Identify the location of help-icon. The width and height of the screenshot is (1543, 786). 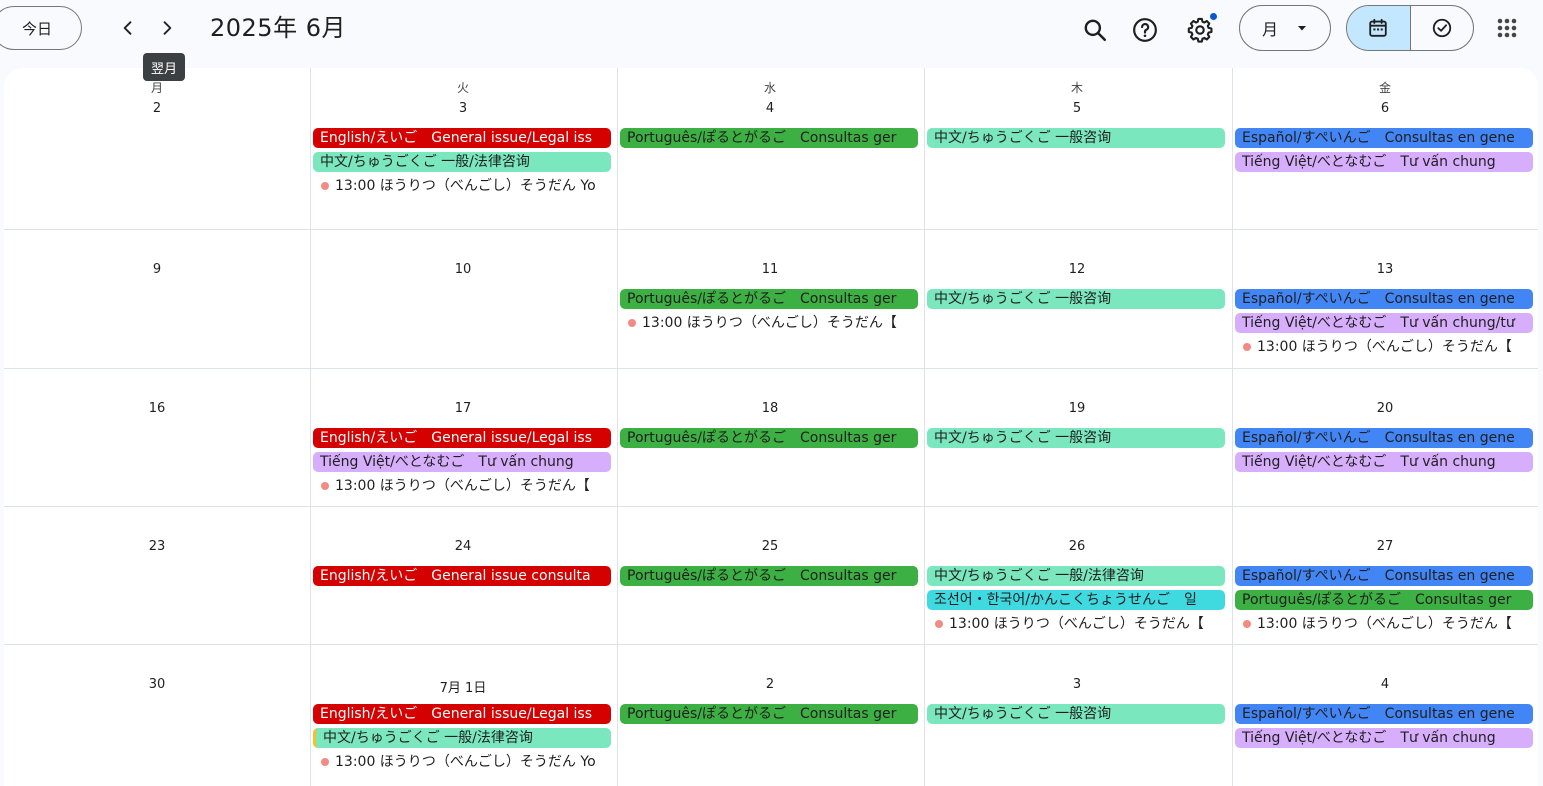
(1145, 30).